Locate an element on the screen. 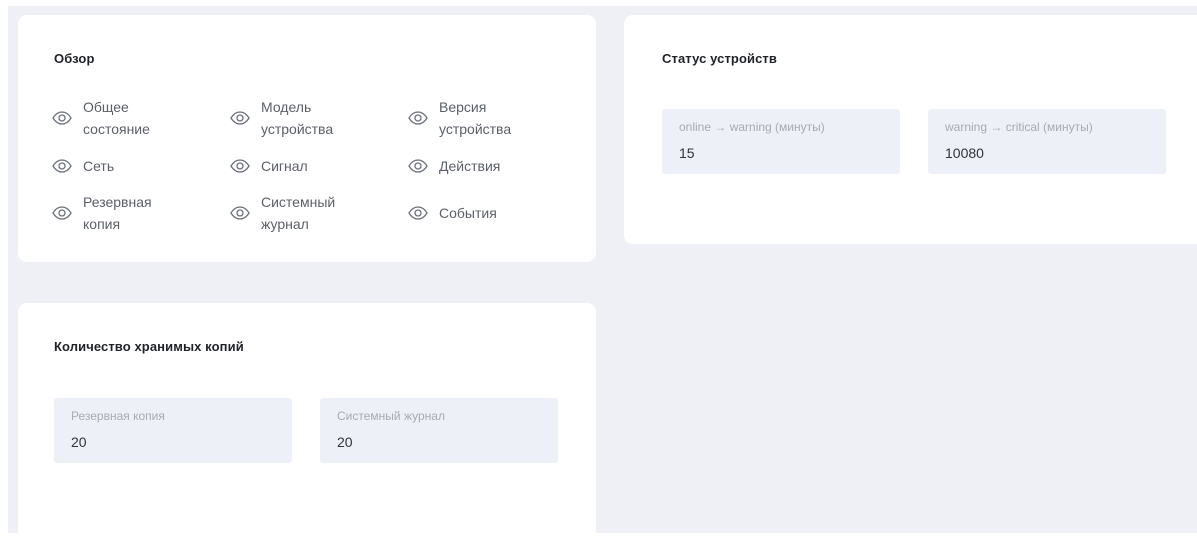 The width and height of the screenshot is (1197, 543). overview-item-backup: Резервная копия is located at coordinates (102, 213).